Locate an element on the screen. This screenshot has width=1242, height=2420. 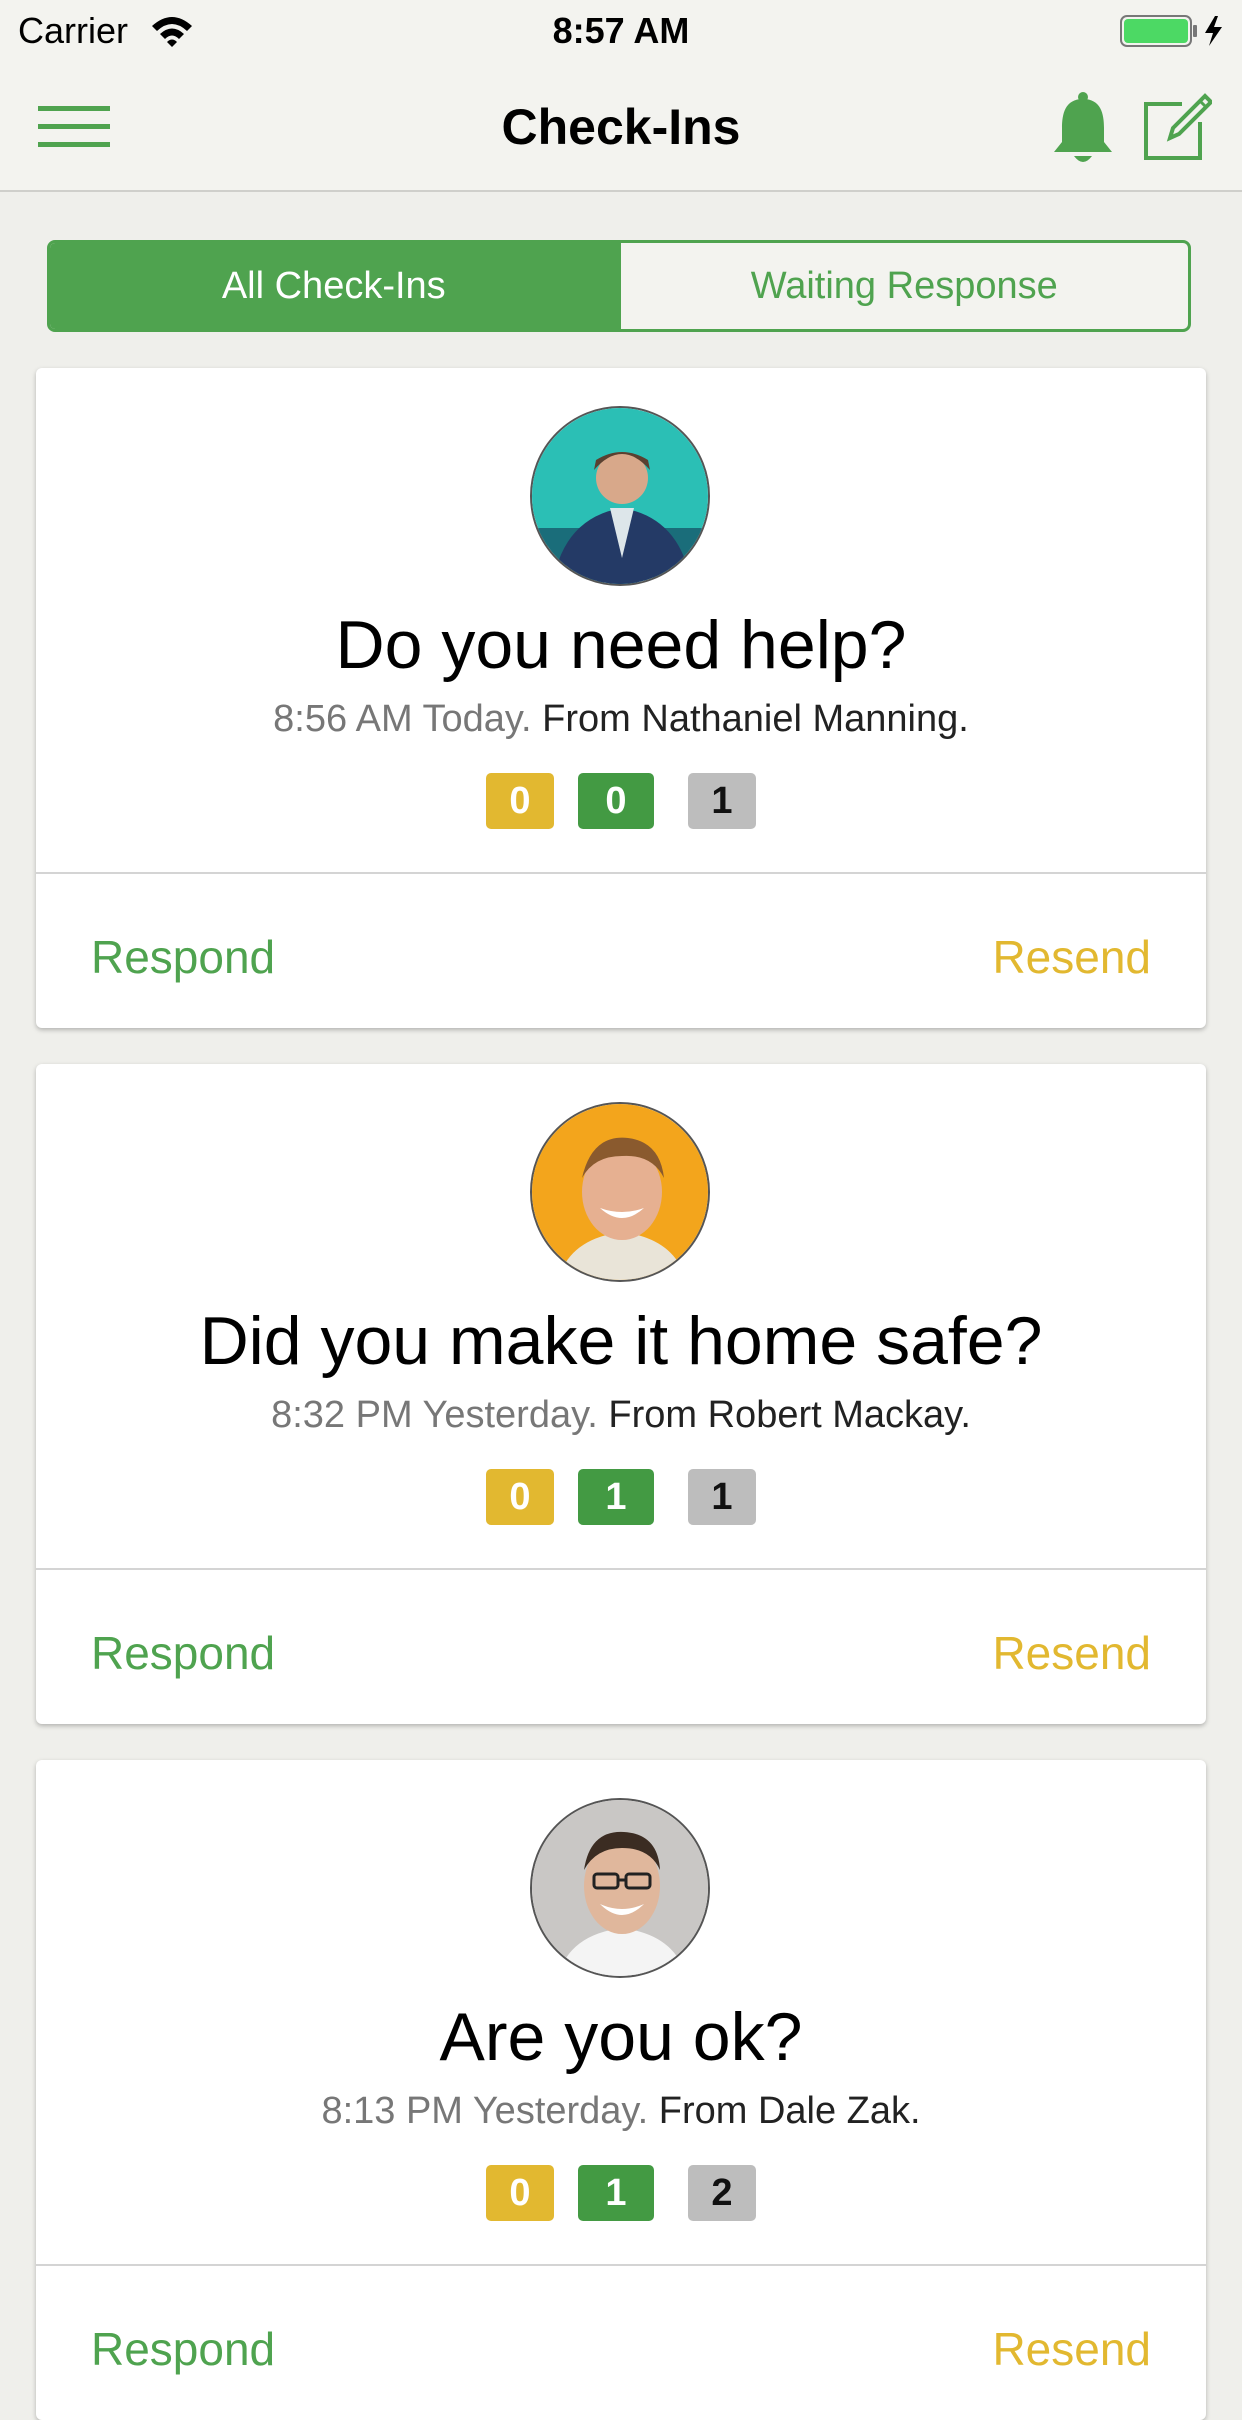
tab-waiting-response: Waiting Response is located at coordinates (903, 286).